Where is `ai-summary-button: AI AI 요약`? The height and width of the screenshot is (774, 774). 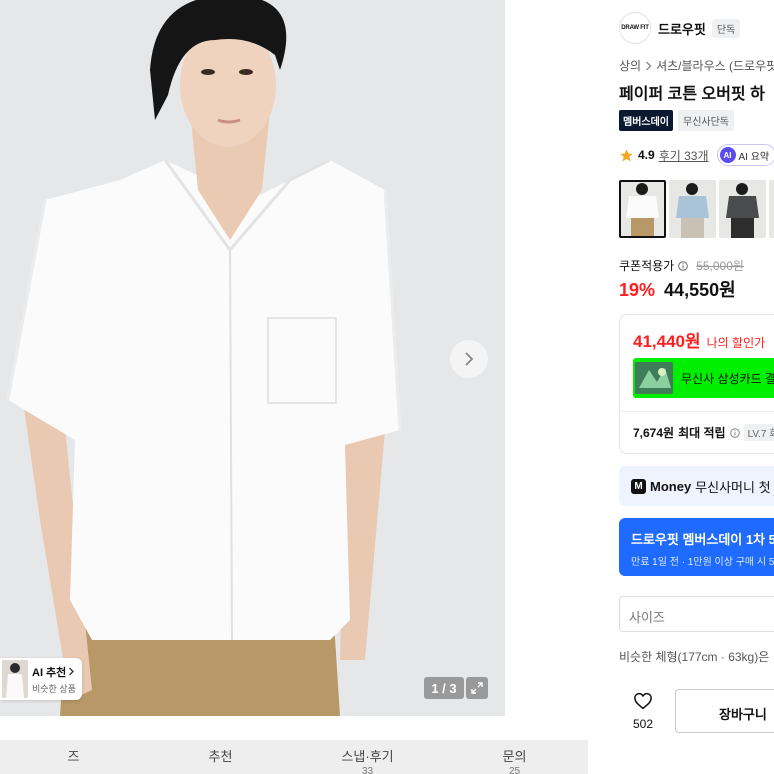
ai-summary-button: AI AI 요약 is located at coordinates (745, 155).